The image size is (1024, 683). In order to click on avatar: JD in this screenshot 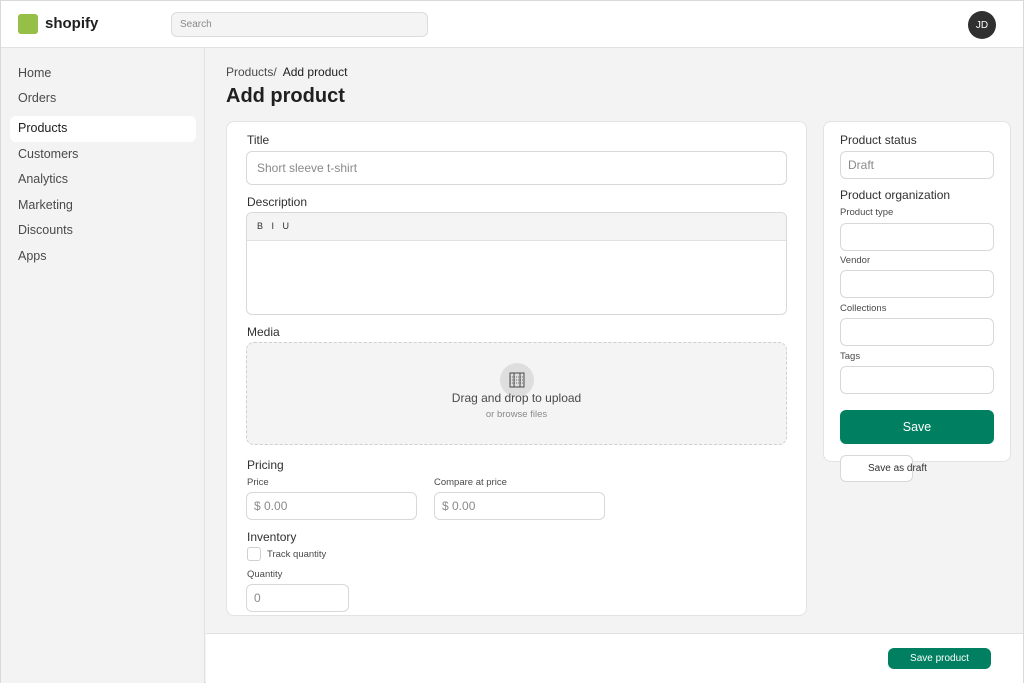, I will do `click(982, 25)`.